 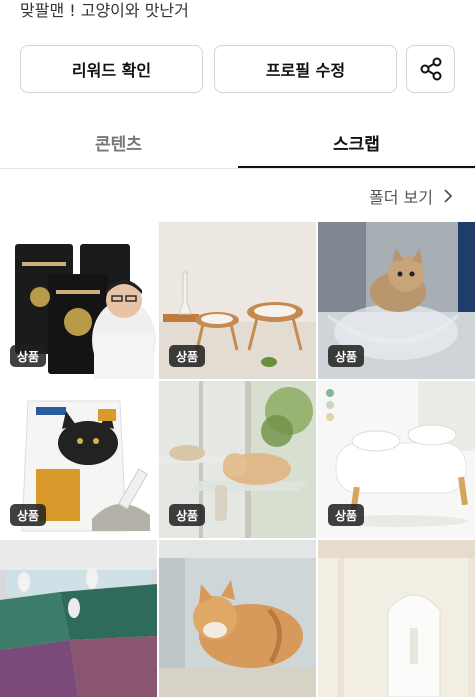 I want to click on chevron-right-icon, so click(x=448, y=196).